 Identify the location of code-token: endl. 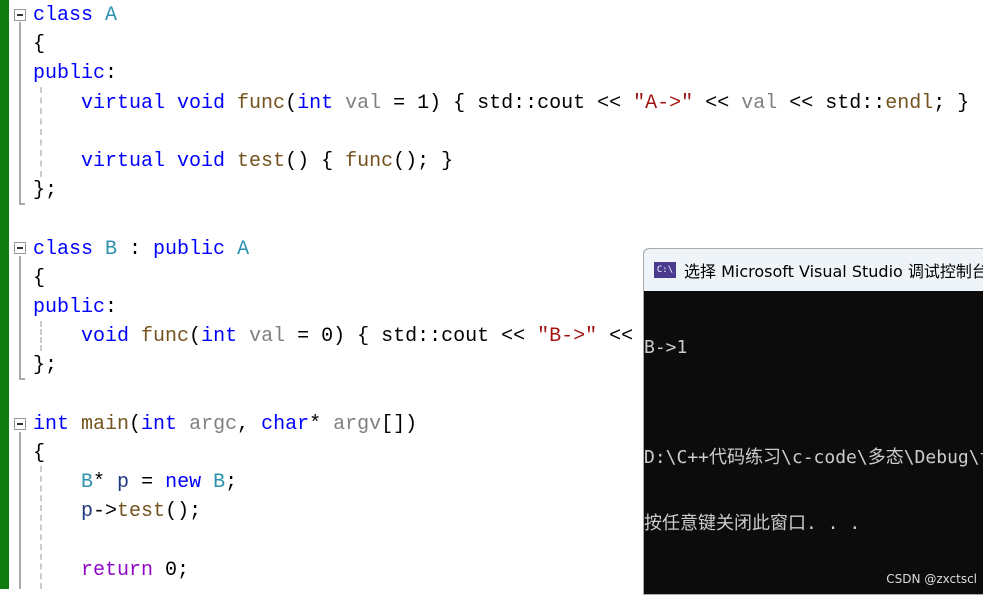
(909, 103).